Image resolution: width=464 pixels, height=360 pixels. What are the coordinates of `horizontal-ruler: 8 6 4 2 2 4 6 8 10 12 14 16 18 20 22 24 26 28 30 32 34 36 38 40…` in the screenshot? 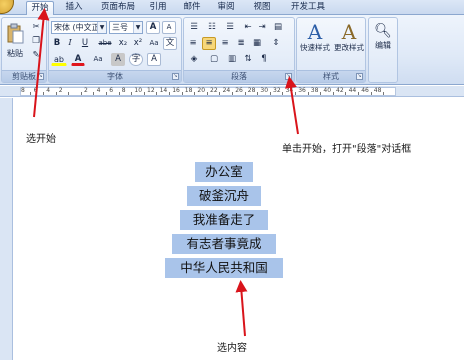 It's located at (232, 91).